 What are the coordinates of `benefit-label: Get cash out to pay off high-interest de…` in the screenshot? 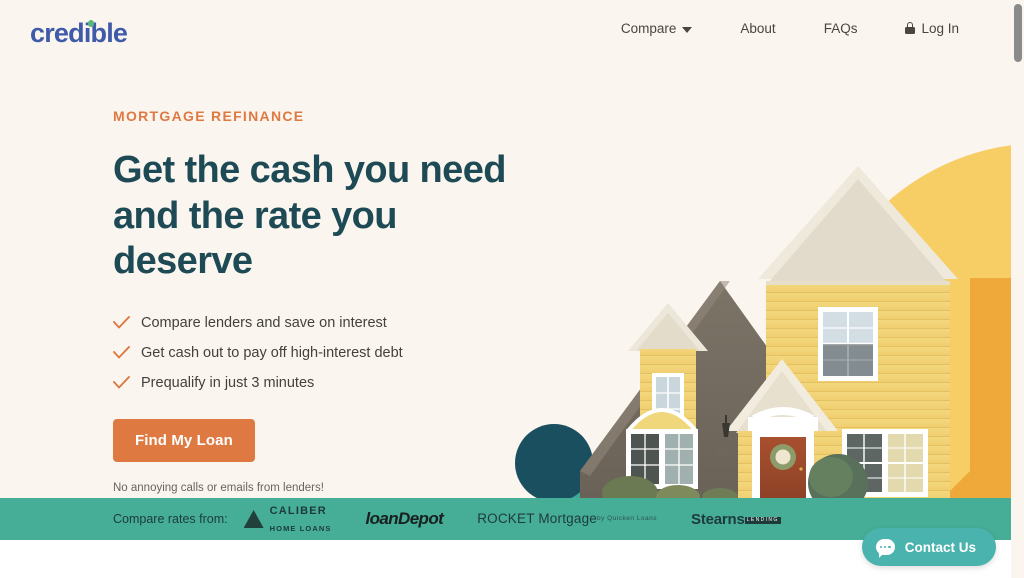 It's located at (272, 352).